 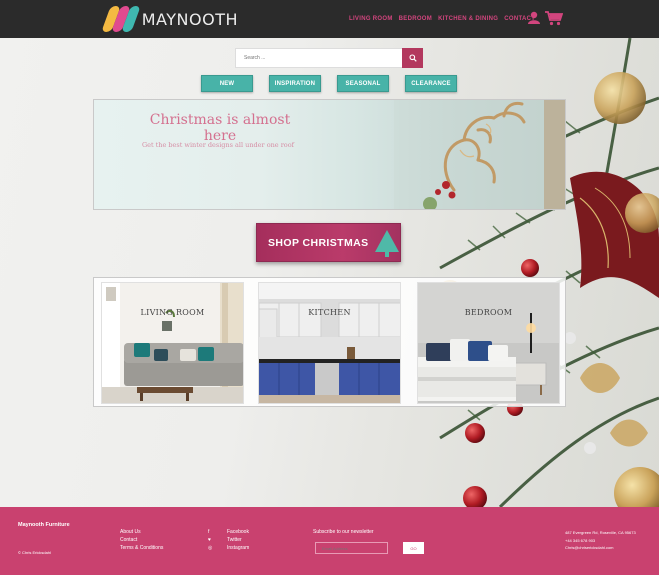 I want to click on category-seasonal-button: SEASONAL, so click(x=363, y=83).